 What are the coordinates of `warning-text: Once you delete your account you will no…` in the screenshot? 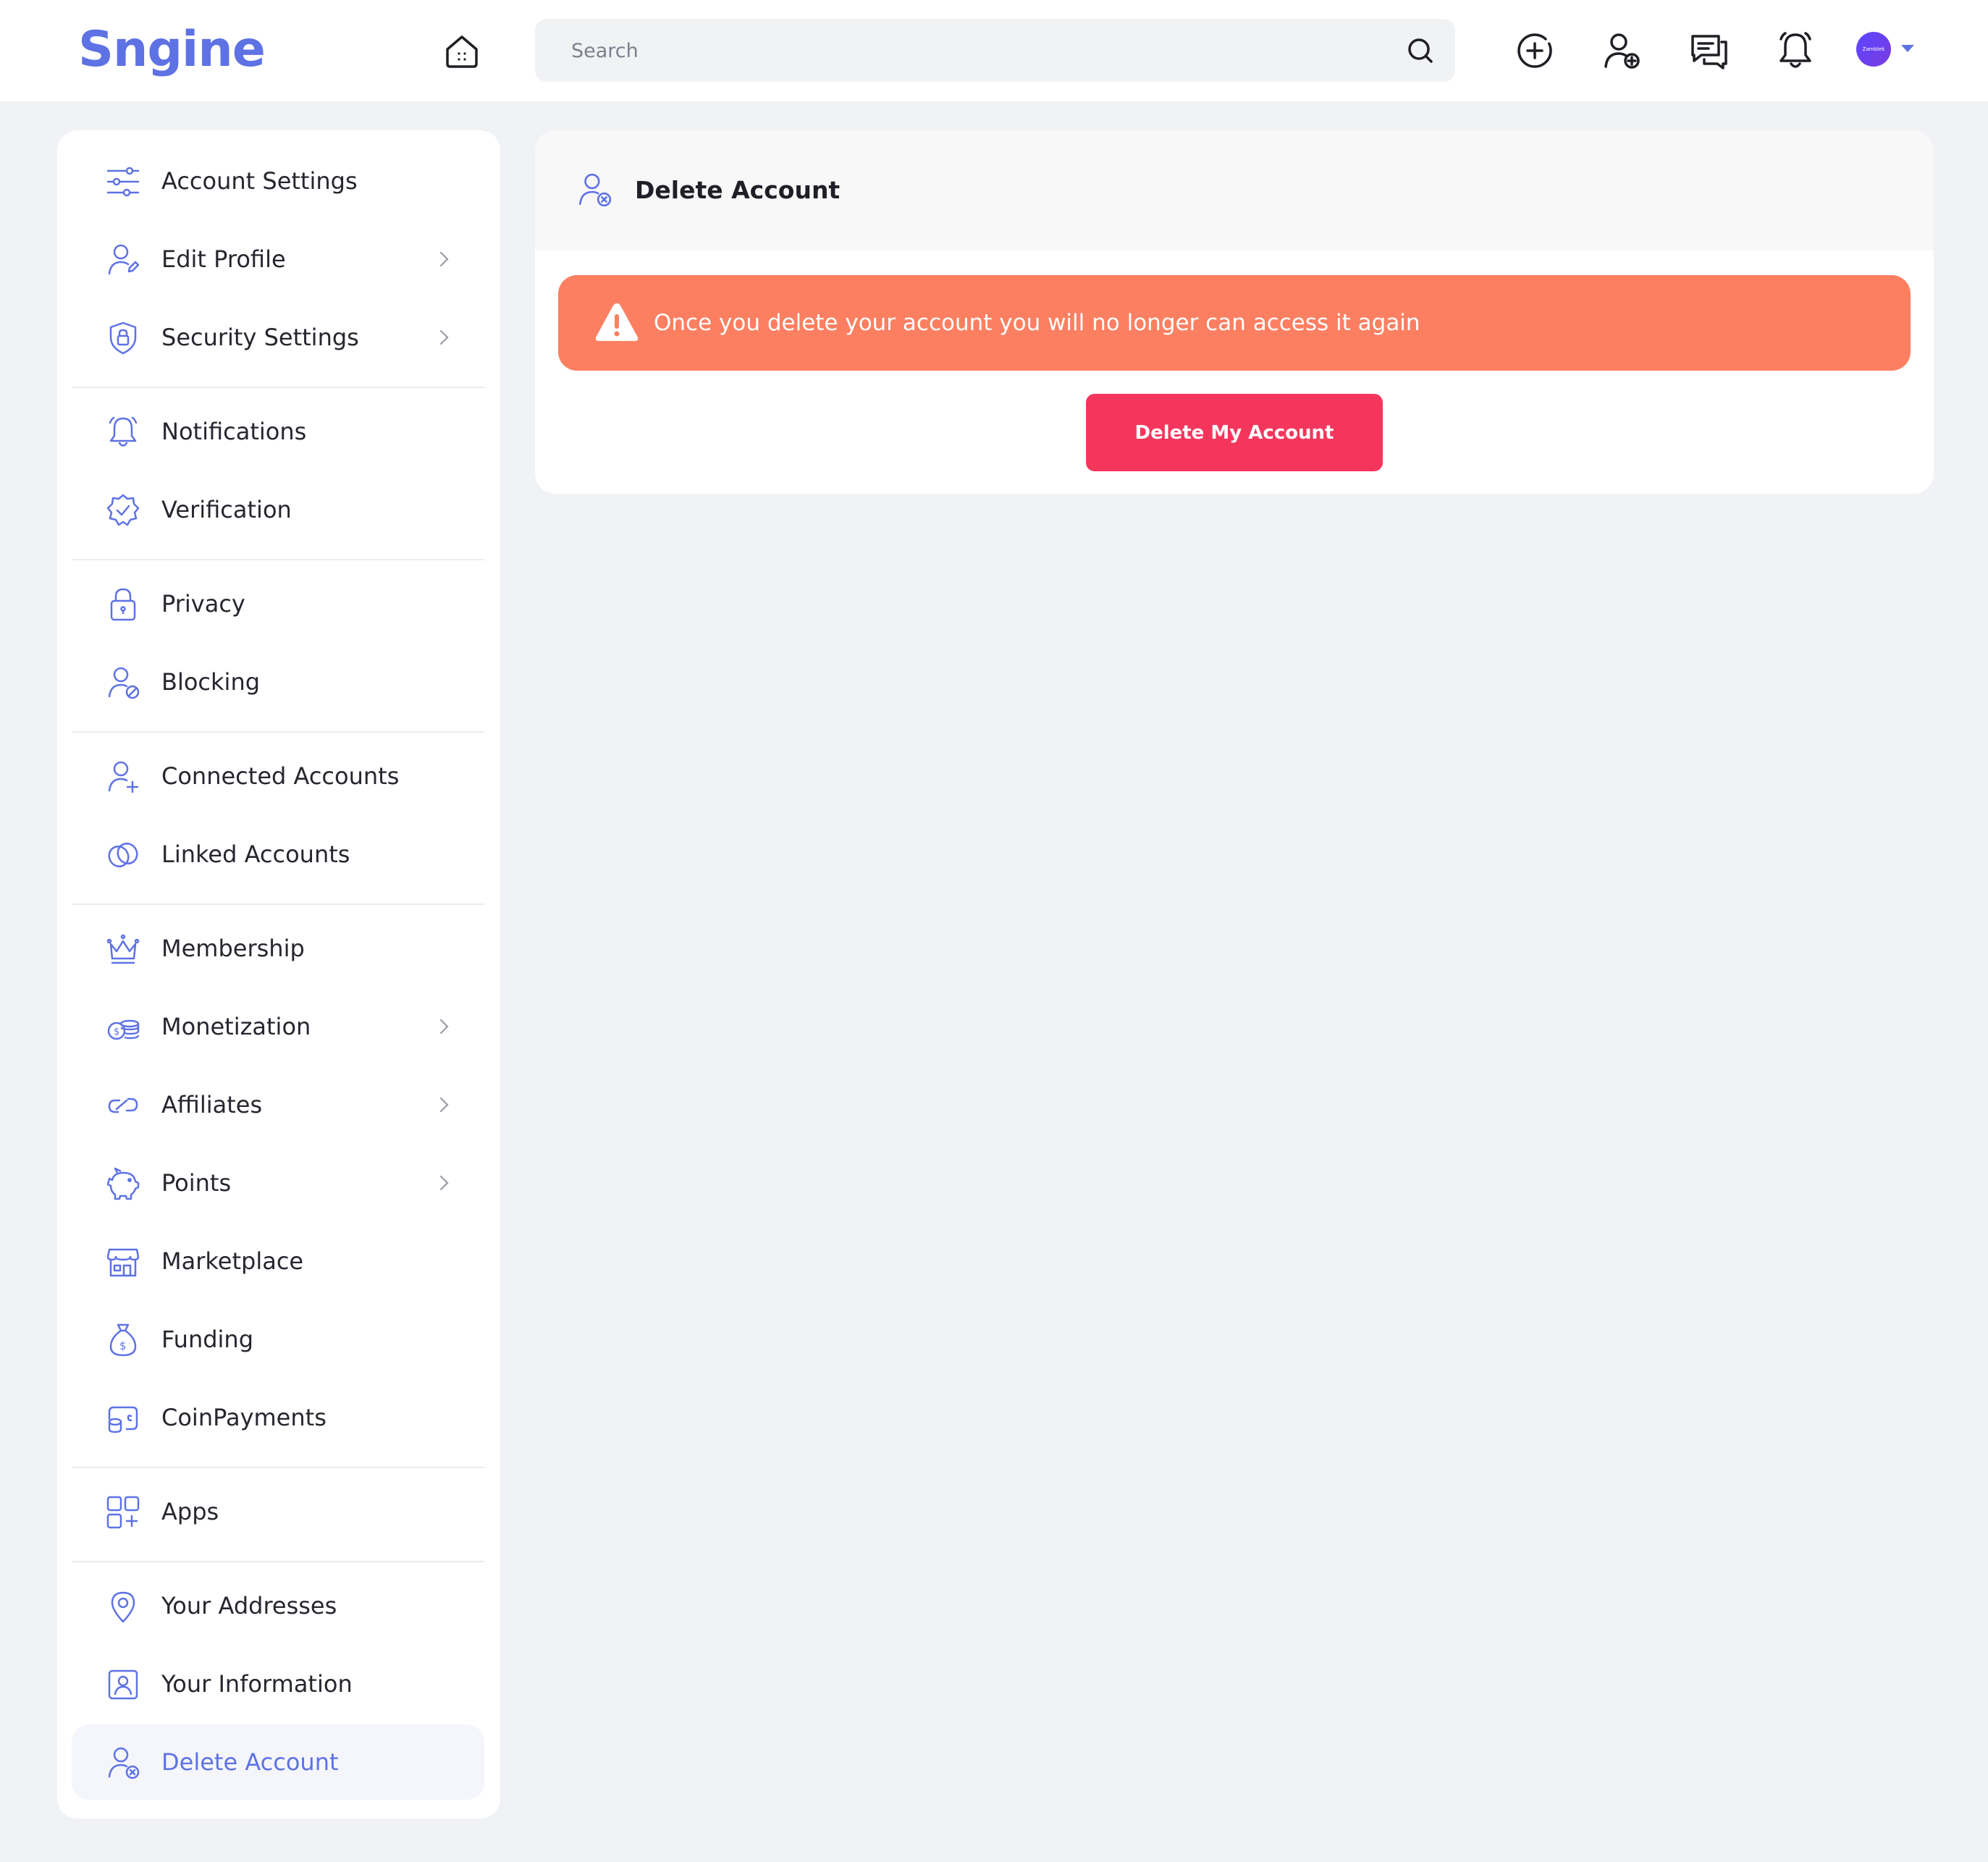 It's located at (1037, 323).